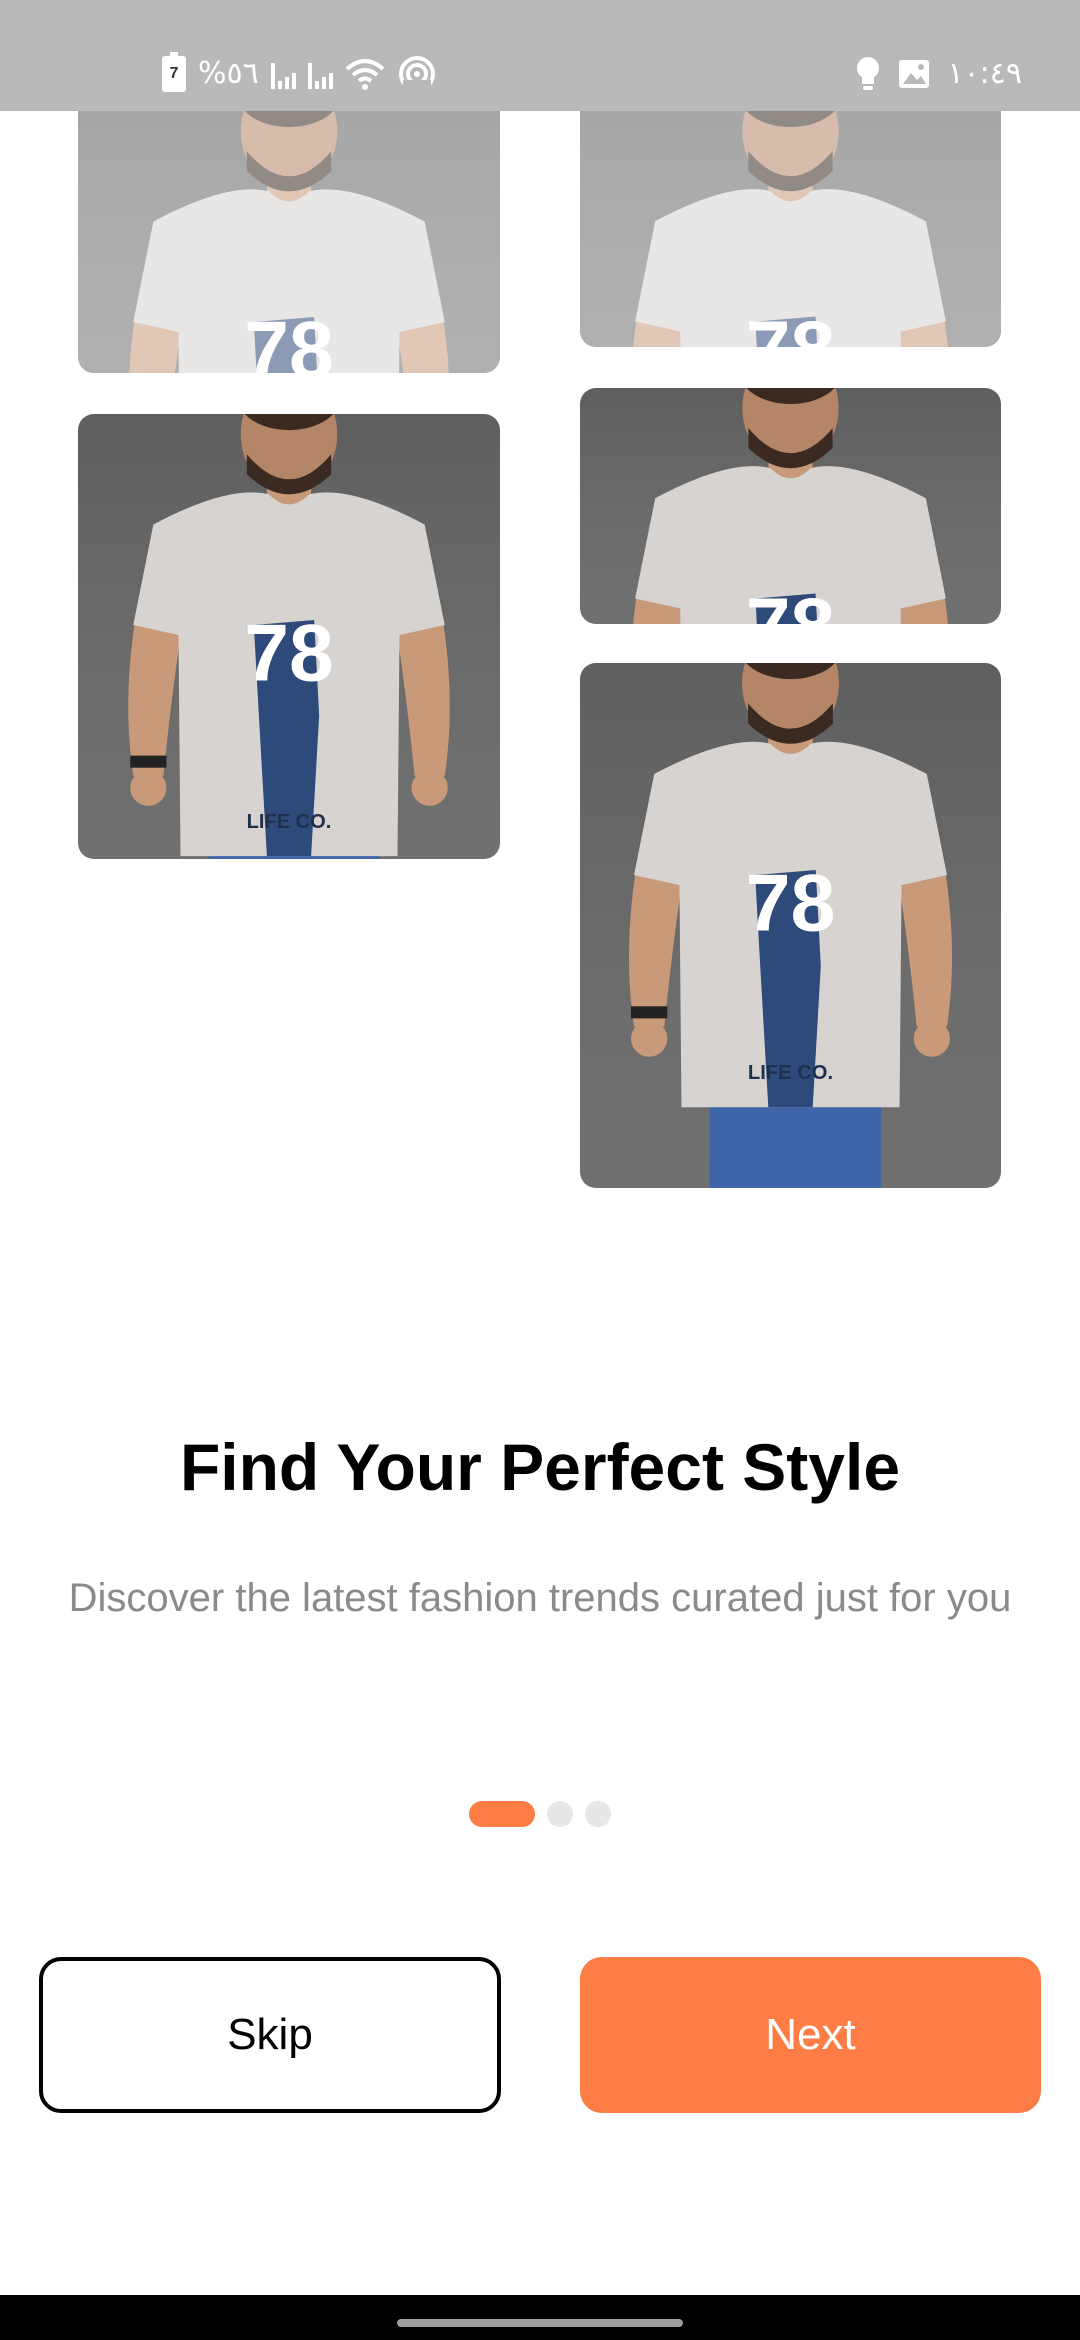  Describe the element at coordinates (914, 74) in the screenshot. I see `image-icon` at that location.